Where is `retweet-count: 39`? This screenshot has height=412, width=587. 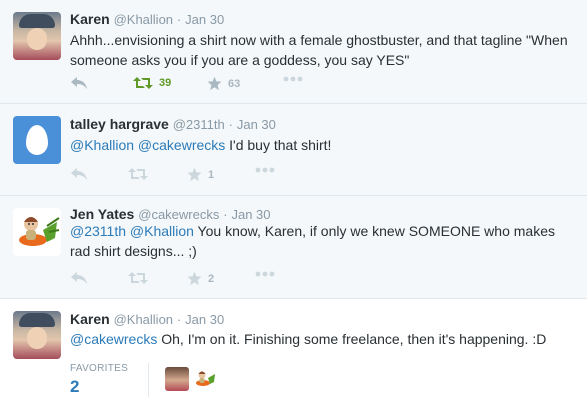 retweet-count: 39 is located at coordinates (165, 83).